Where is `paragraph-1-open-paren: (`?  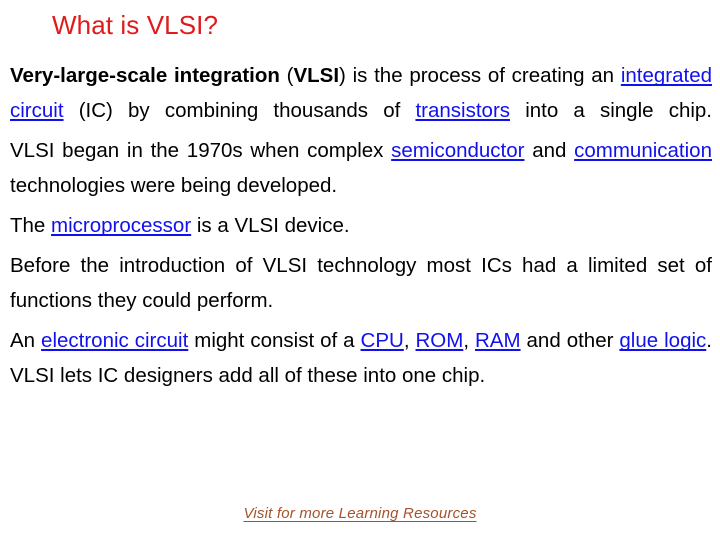
paragraph-1-open-paren: ( is located at coordinates (286, 75).